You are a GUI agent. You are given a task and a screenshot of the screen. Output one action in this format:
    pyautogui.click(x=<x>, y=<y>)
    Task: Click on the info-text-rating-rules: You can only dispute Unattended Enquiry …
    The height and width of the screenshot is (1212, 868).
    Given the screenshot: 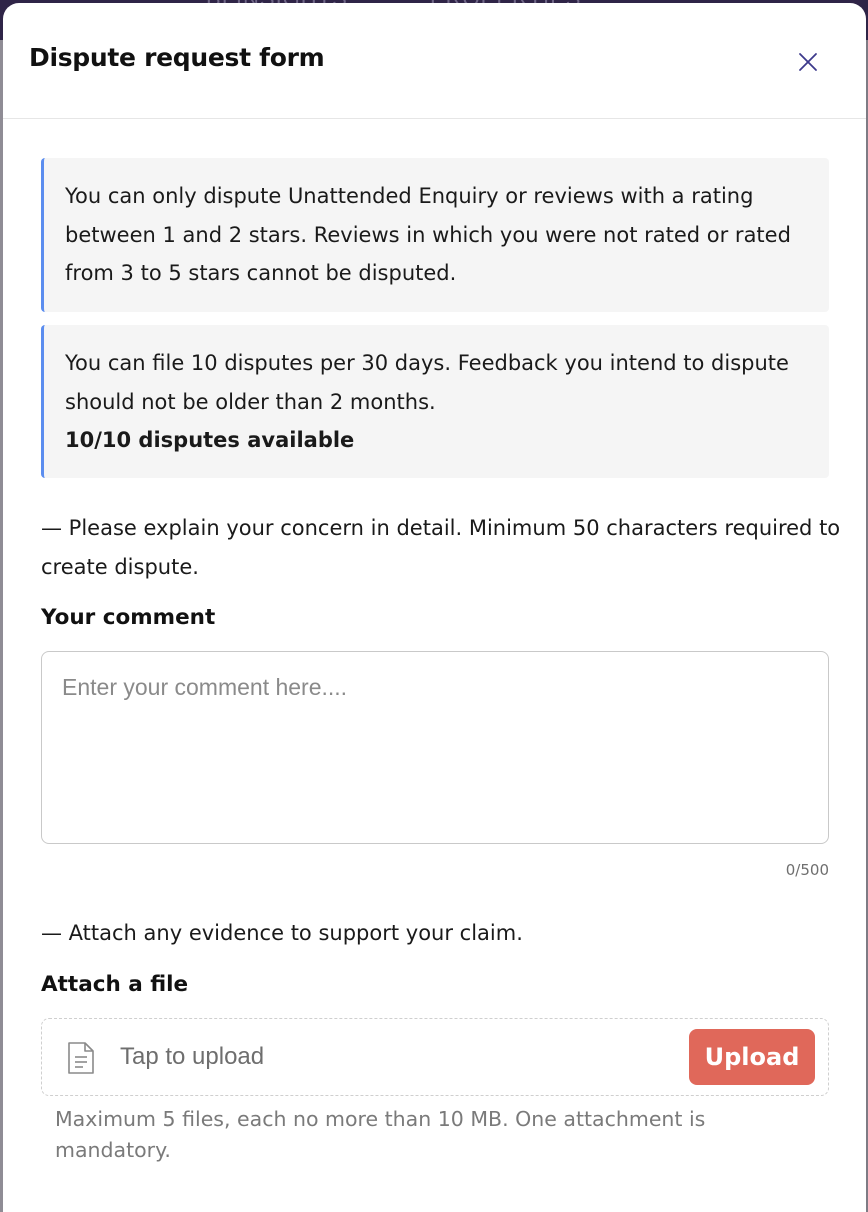 What is the action you would take?
    pyautogui.click(x=428, y=234)
    